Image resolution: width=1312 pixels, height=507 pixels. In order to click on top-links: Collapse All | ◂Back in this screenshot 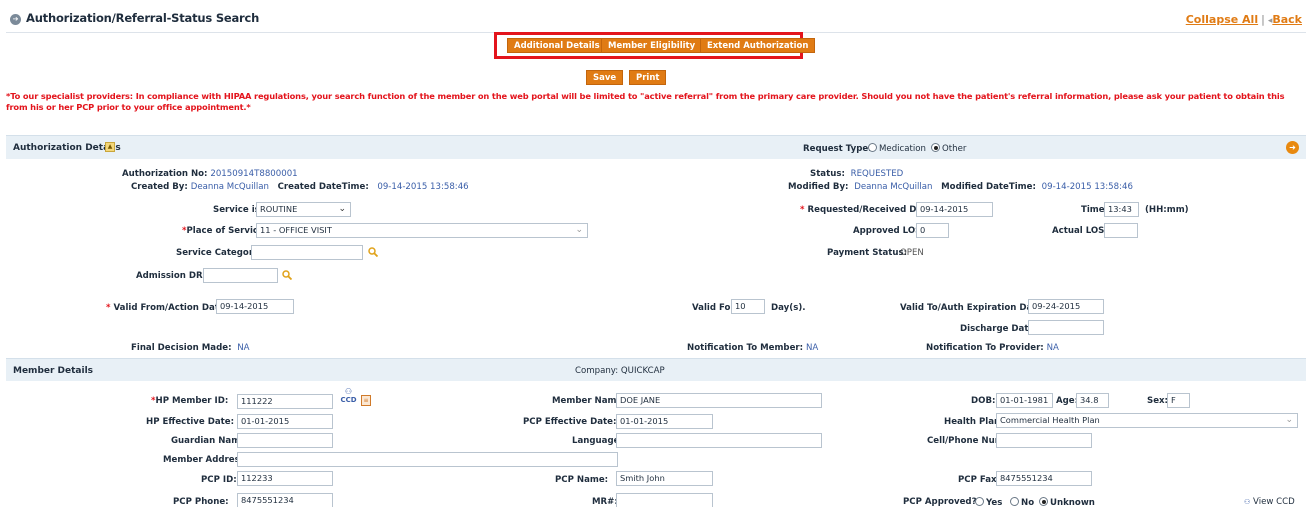, I will do `click(1244, 19)`.